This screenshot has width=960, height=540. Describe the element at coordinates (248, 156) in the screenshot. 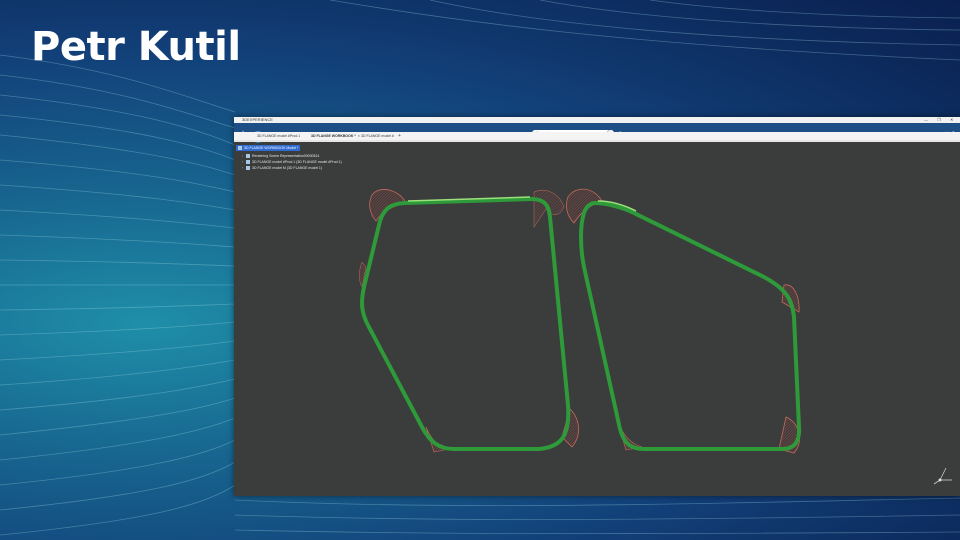

I see `scene-icon` at that location.